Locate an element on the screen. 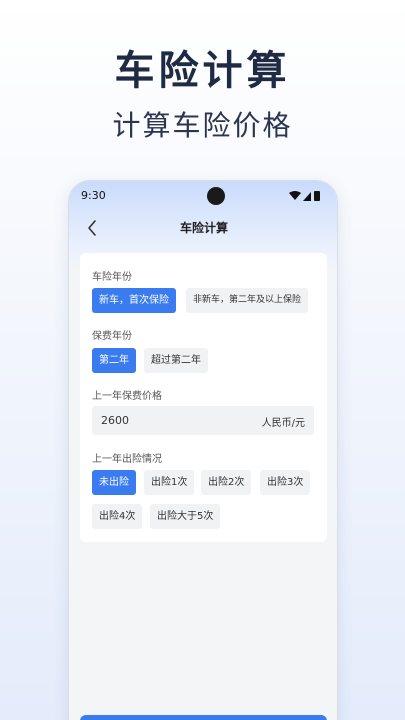 The width and height of the screenshot is (405, 720). nav-bar: 车险计算 is located at coordinates (203, 228).